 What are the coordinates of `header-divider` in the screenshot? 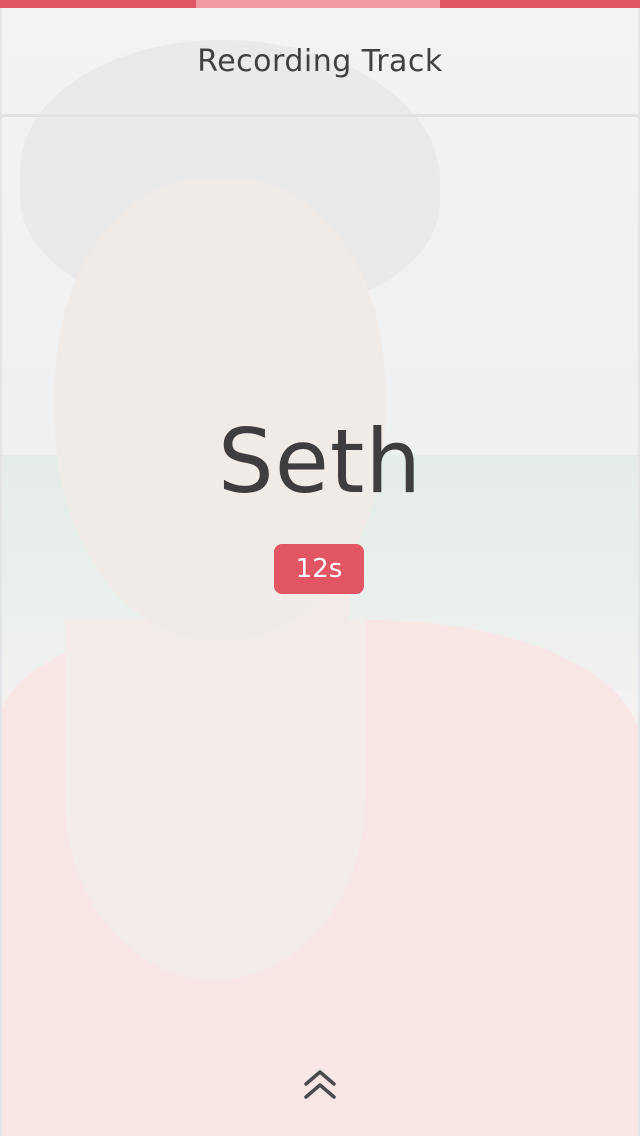 It's located at (320, 115).